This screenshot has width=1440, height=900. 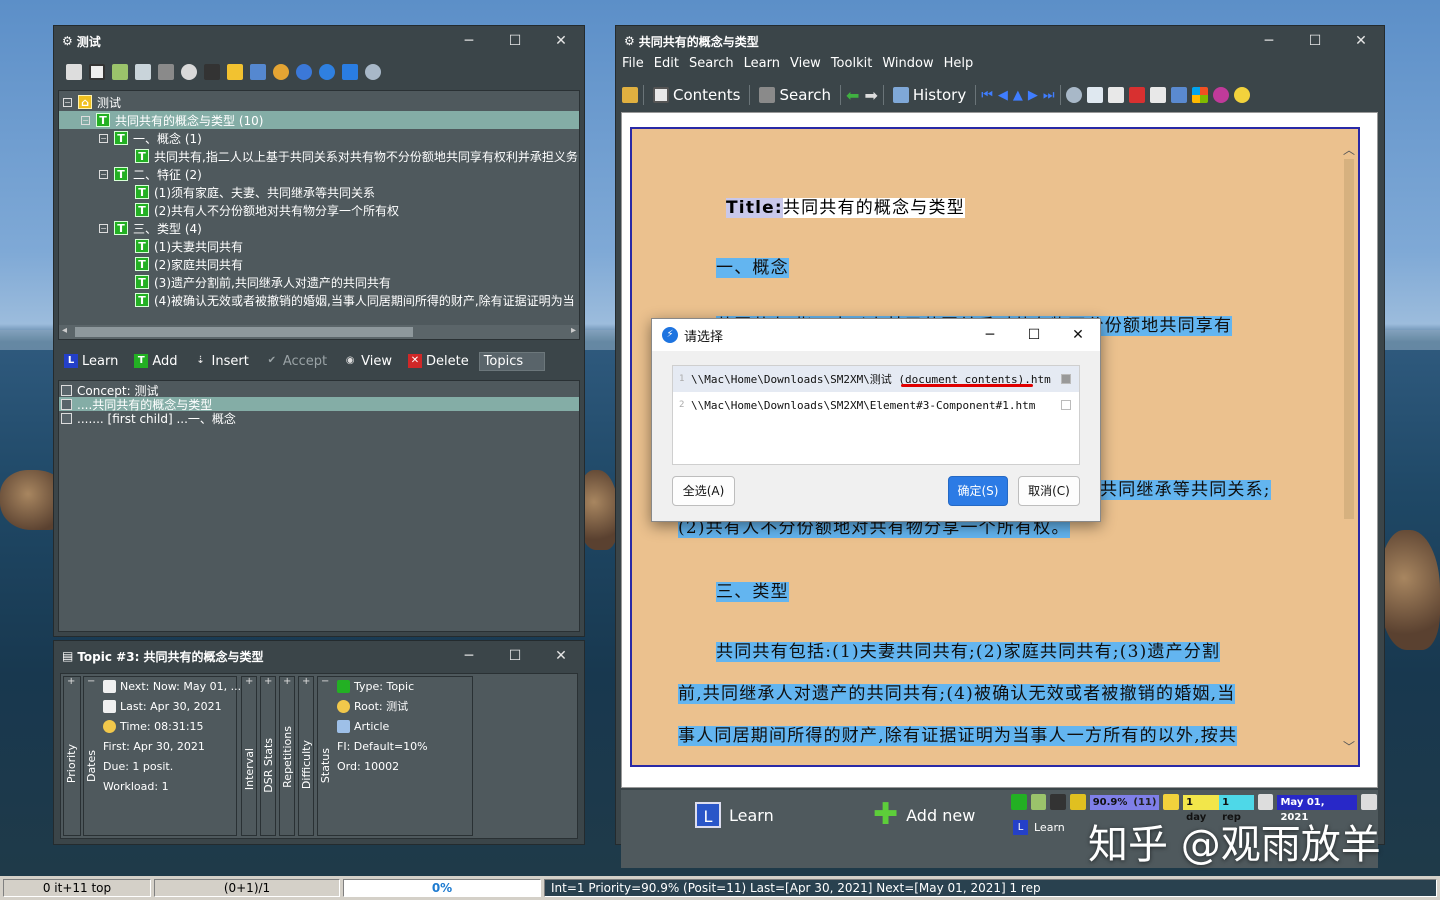 What do you see at coordinates (924, 815) in the screenshot?
I see `add-new-button: ✚ Add new` at bounding box center [924, 815].